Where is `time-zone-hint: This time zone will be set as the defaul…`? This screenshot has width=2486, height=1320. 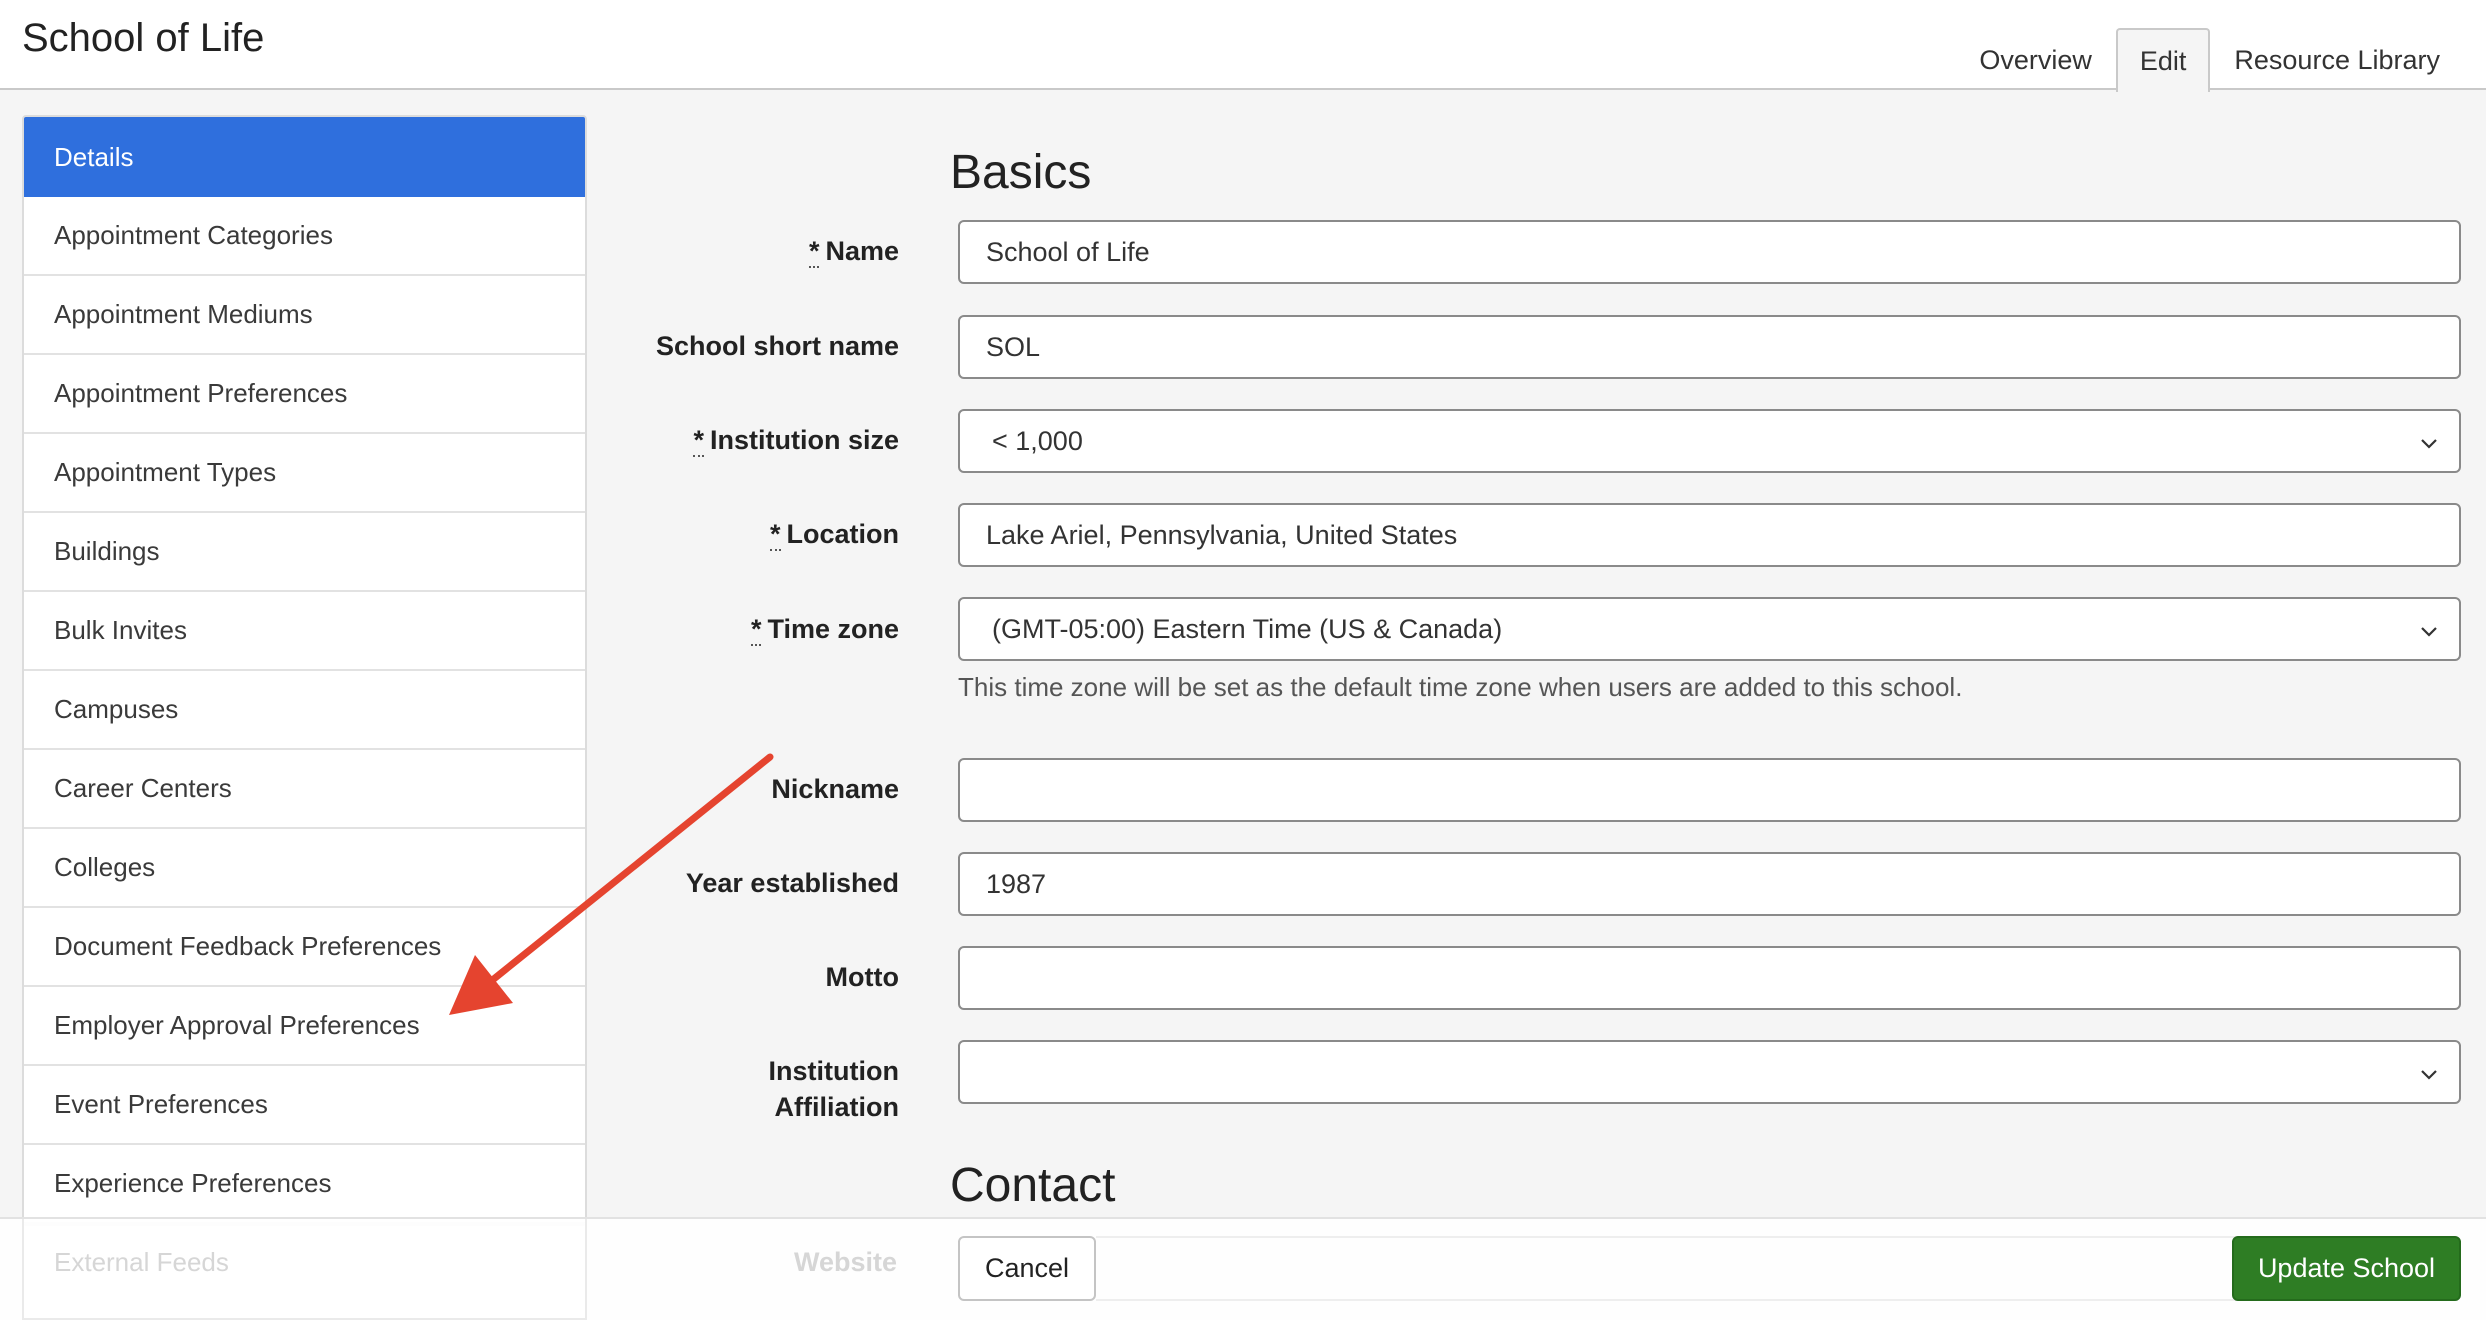 time-zone-hint: This time zone will be set as the defaul… is located at coordinates (1460, 687).